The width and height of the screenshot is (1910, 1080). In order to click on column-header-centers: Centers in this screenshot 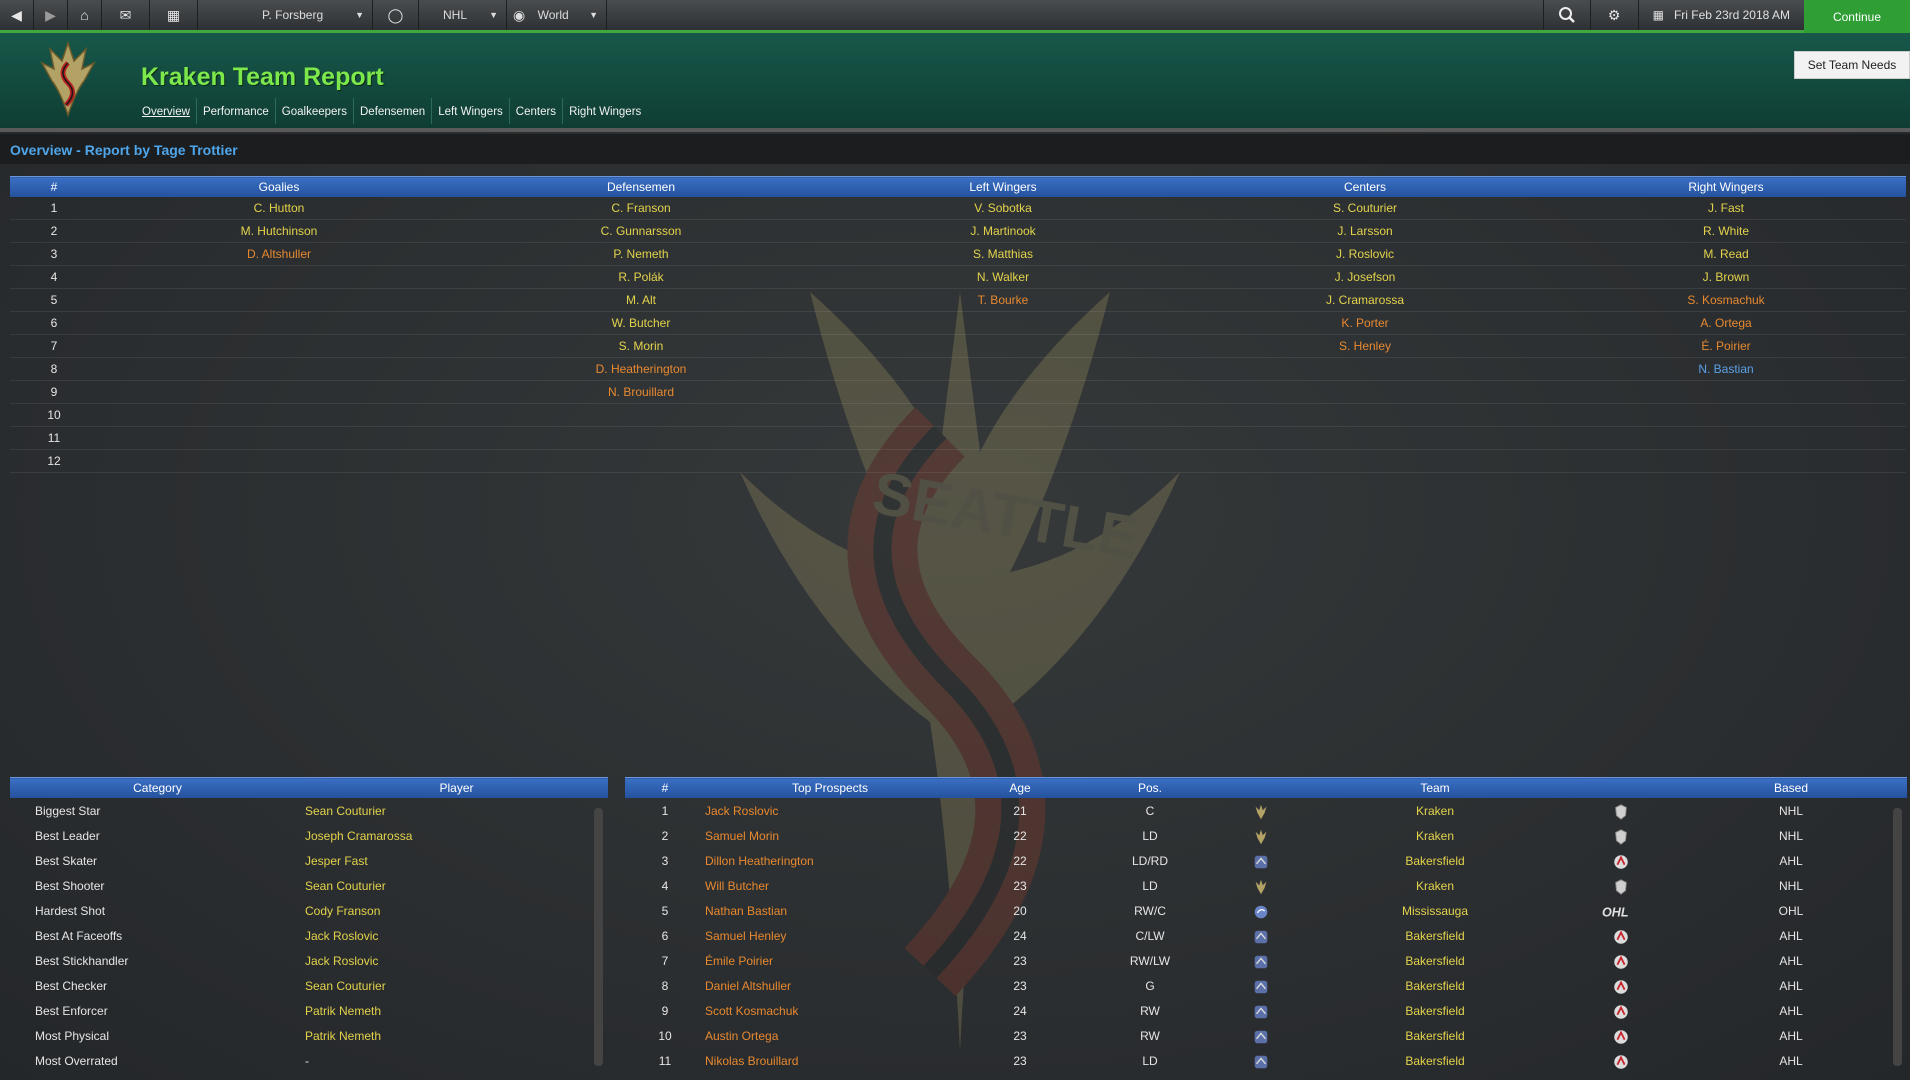, I will do `click(1365, 186)`.